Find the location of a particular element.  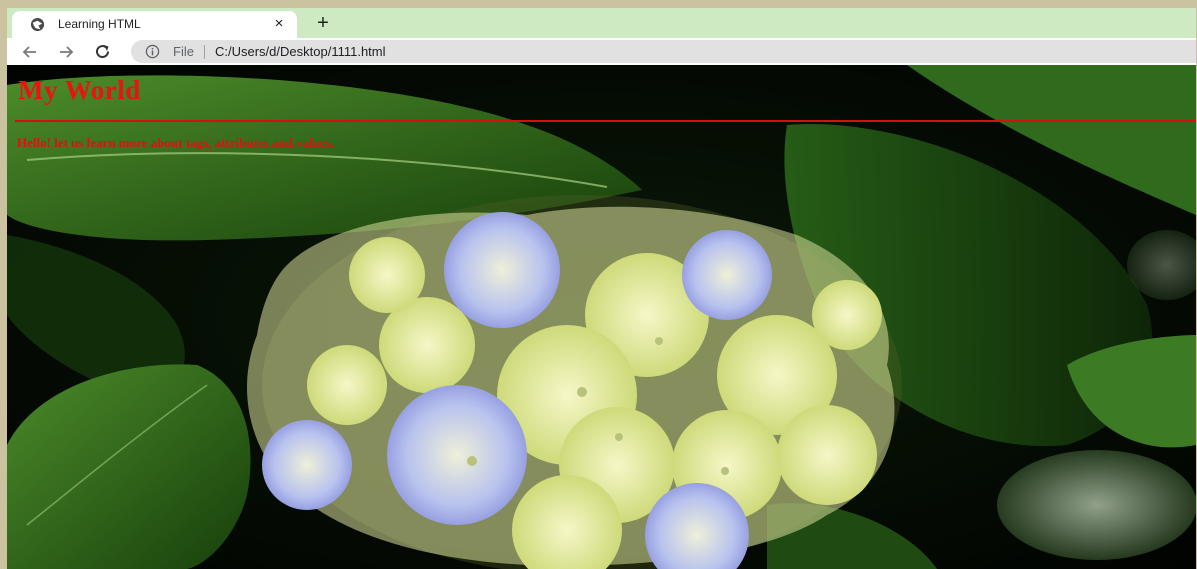

reload-icon is located at coordinates (103, 52).